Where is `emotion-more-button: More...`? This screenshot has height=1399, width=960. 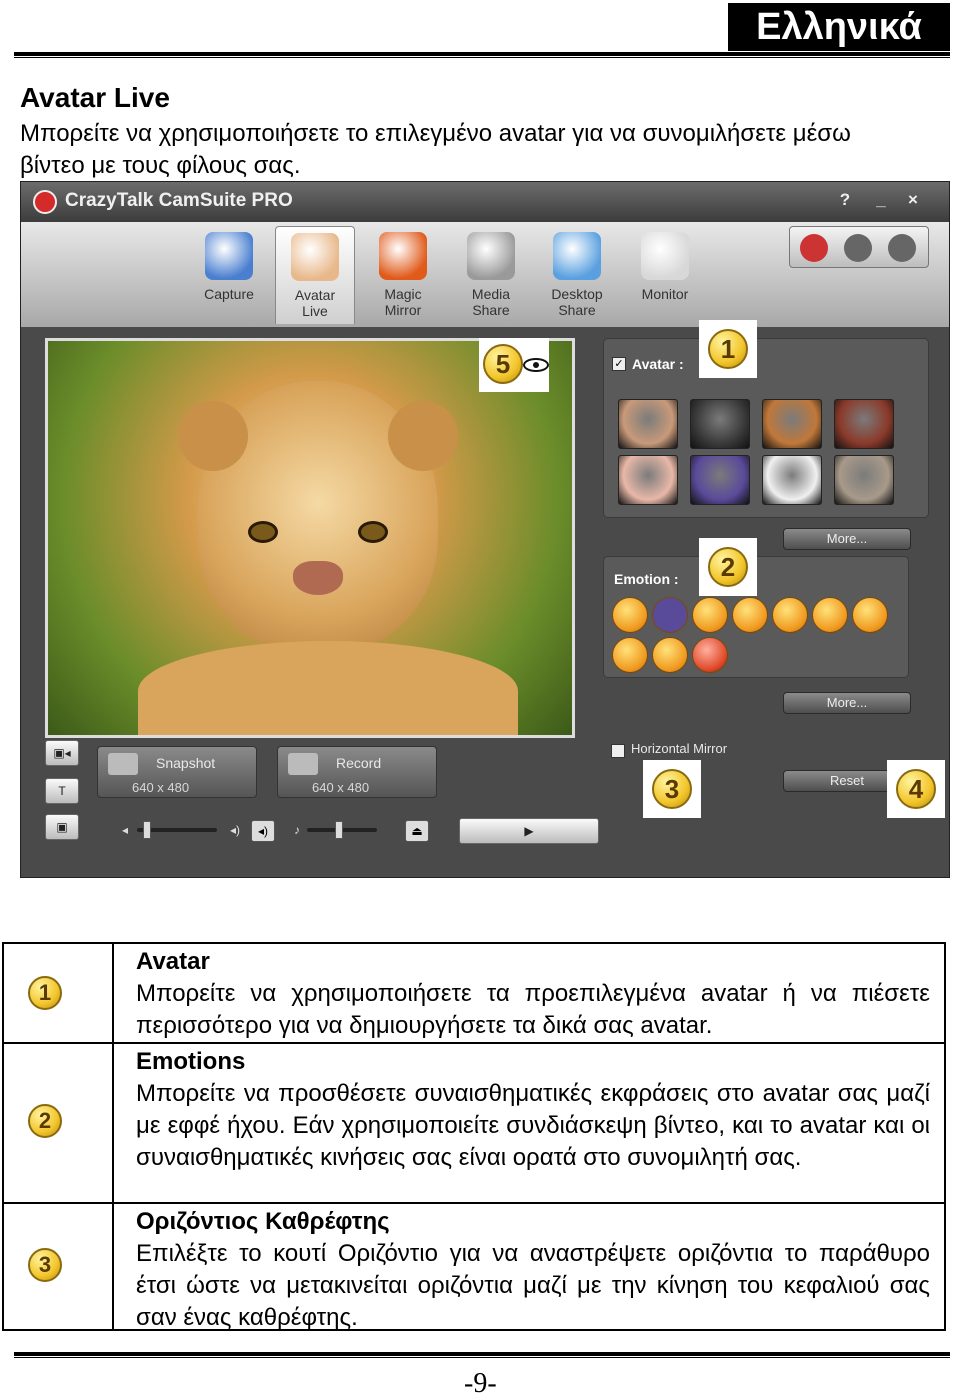 emotion-more-button: More... is located at coordinates (847, 703).